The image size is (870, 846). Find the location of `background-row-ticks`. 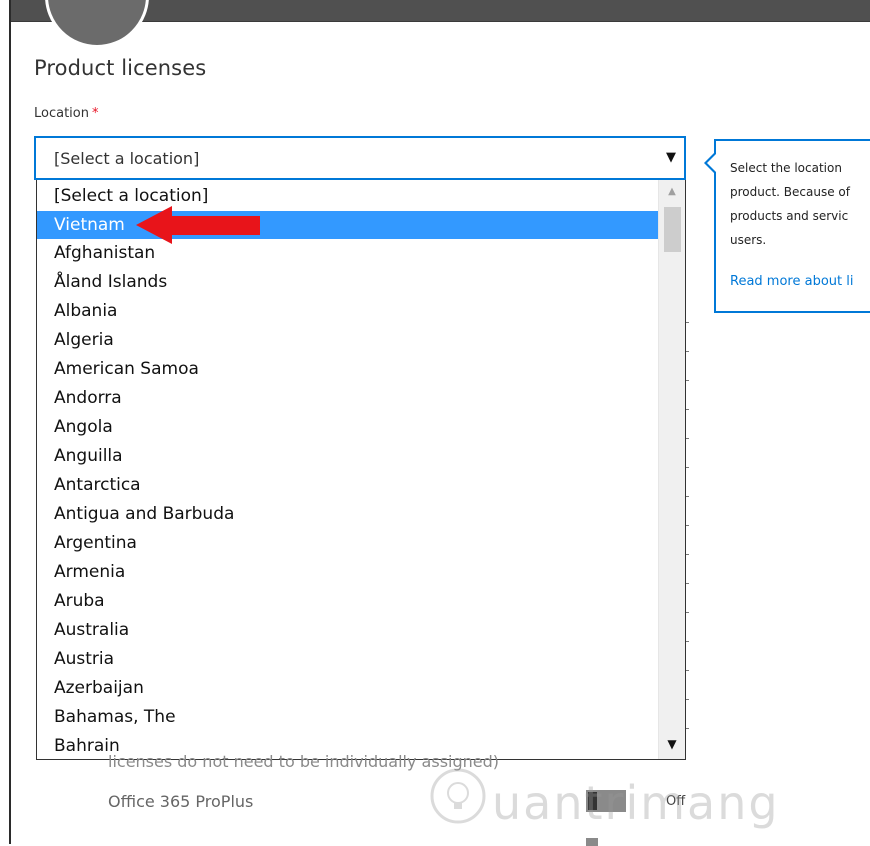

background-row-ticks is located at coordinates (687, 532).